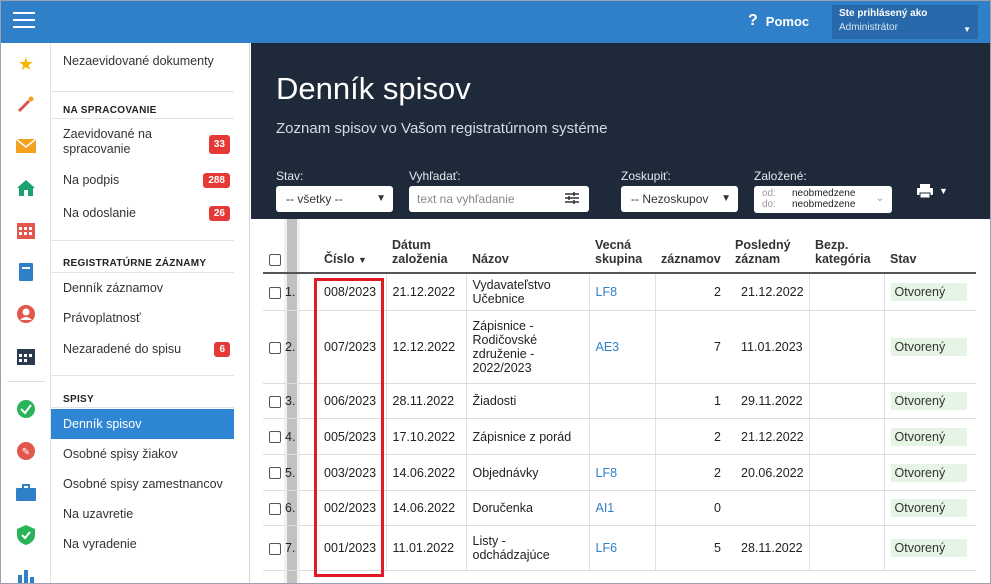 The width and height of the screenshot is (991, 584). Describe the element at coordinates (142, 424) in the screenshot. I see `sidebar-item-file-journal: Denník spisov` at that location.